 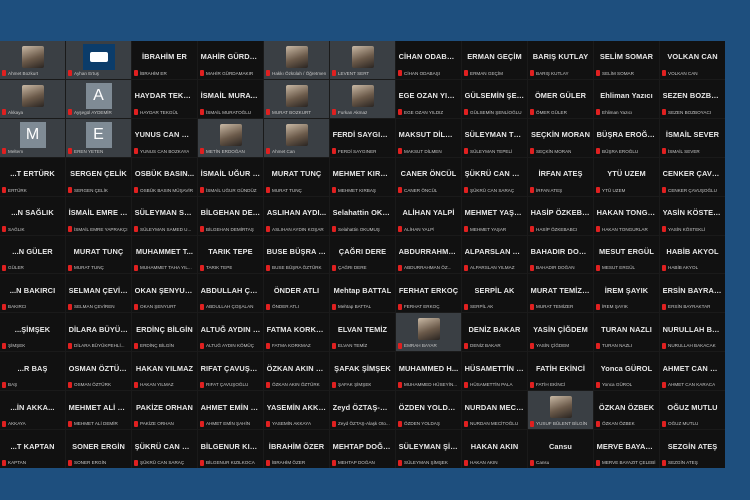 What do you see at coordinates (560, 137) in the screenshot?
I see `participant-tile: SEÇKİN MORAN SEÇKİN MORAN` at bounding box center [560, 137].